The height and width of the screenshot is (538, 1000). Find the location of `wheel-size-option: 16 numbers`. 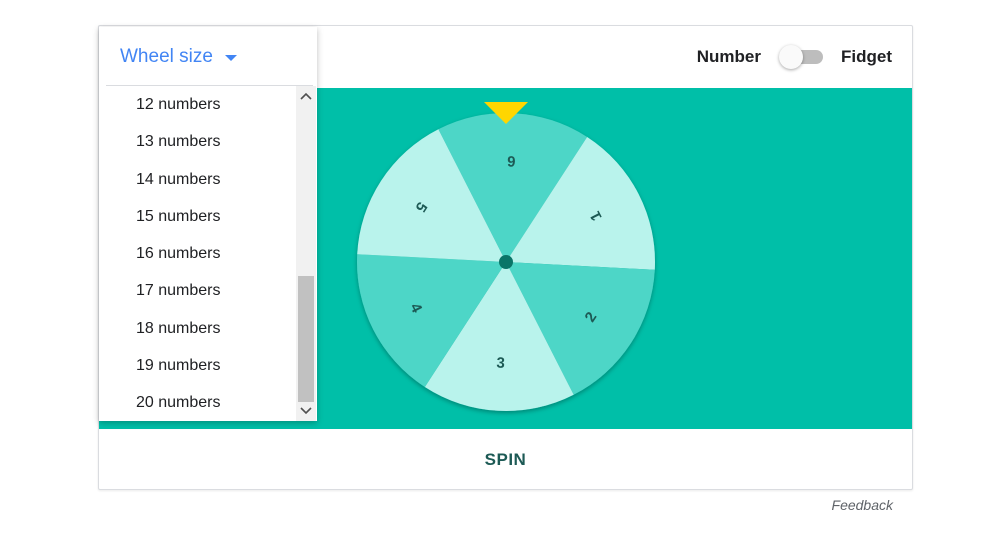

wheel-size-option: 16 numbers is located at coordinates (197, 253).